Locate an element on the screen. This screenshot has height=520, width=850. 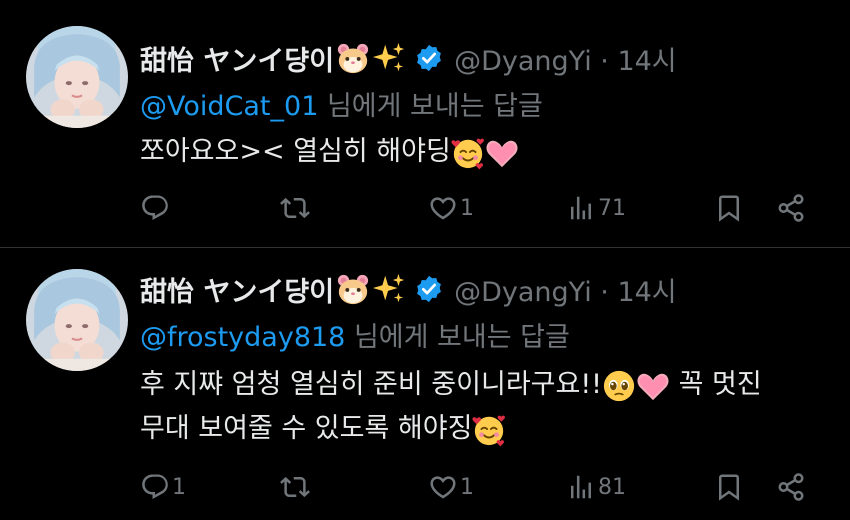
tweet-text-line: 무대 보여줄 수 있도록 해야징 is located at coordinates (306, 428).